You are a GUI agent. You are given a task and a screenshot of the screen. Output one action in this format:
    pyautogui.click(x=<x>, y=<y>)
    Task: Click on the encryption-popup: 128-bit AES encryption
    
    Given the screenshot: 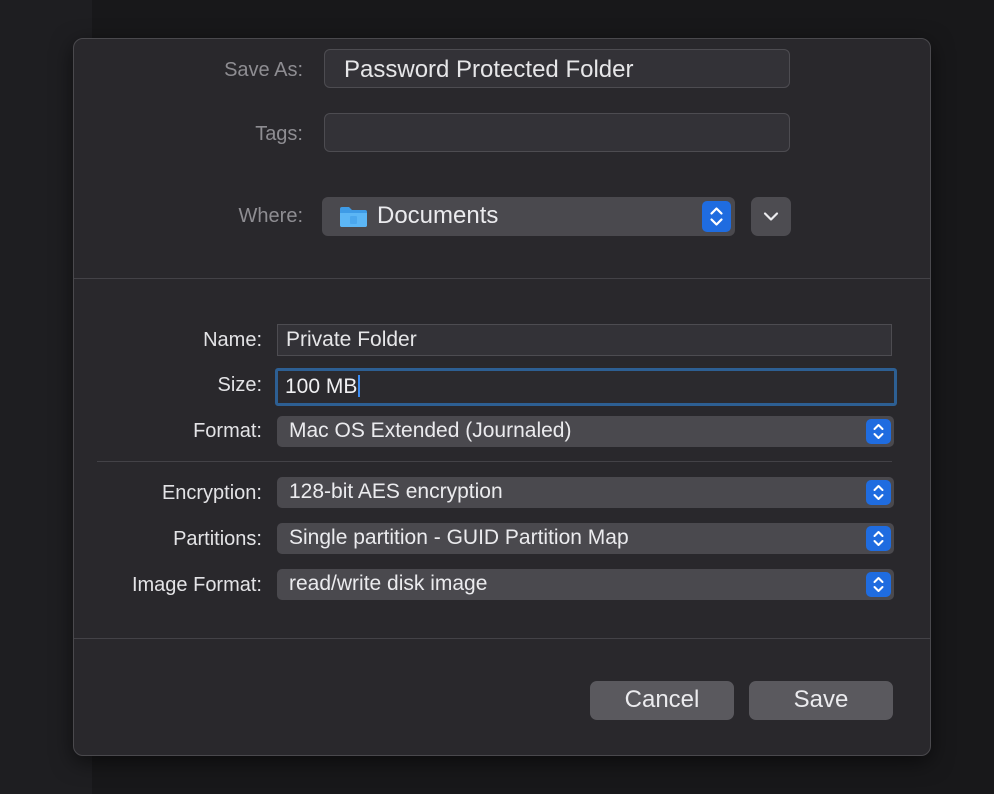 What is the action you would take?
    pyautogui.click(x=585, y=492)
    